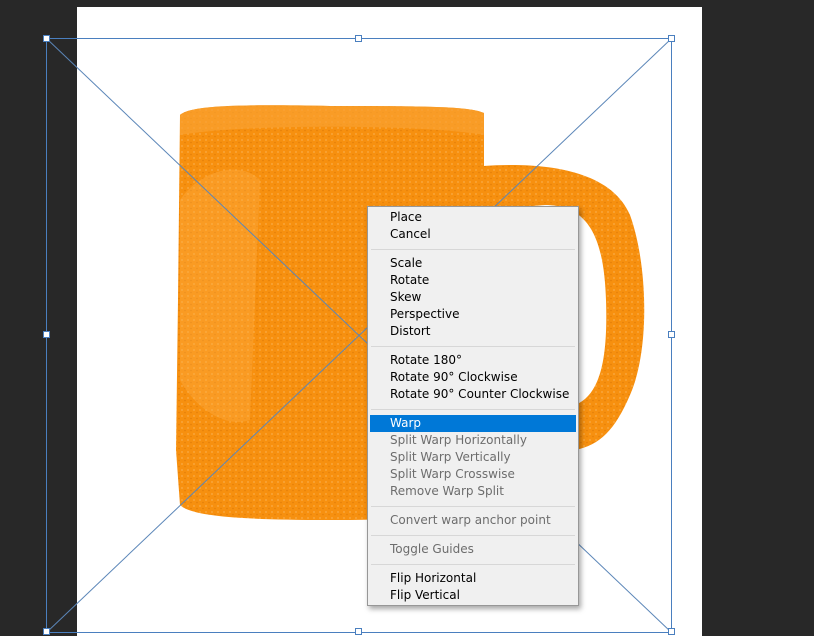 The height and width of the screenshot is (636, 814). Describe the element at coordinates (671, 38) in the screenshot. I see `transform-handle-top-right` at that location.